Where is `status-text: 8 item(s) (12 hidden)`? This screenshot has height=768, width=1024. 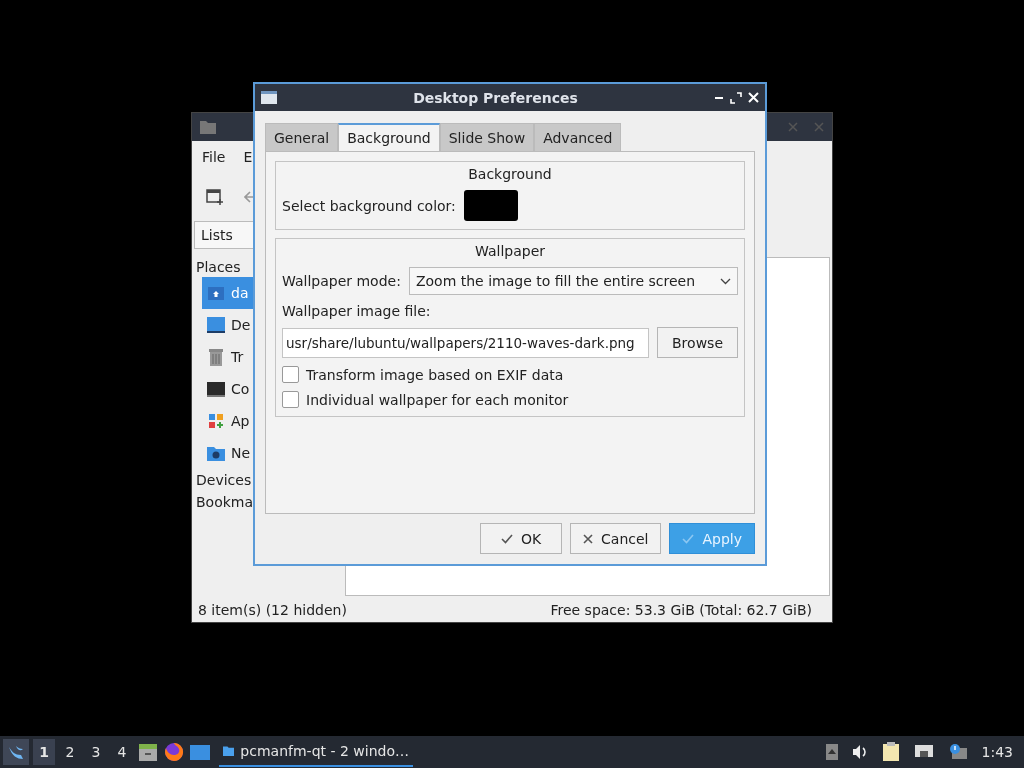 status-text: 8 item(s) (12 hidden) is located at coordinates (272, 610).